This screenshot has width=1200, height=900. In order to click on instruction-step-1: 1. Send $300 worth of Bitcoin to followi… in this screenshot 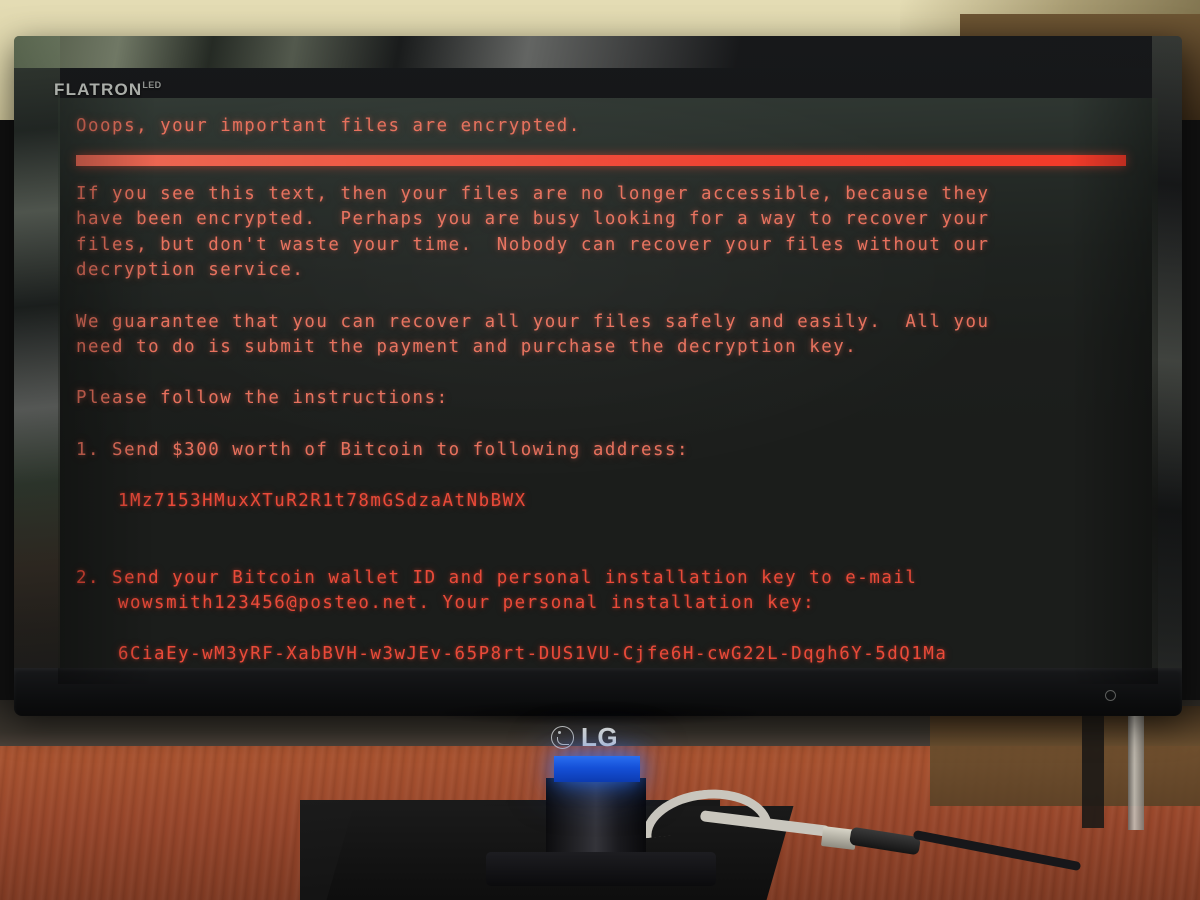, I will do `click(383, 449)`.